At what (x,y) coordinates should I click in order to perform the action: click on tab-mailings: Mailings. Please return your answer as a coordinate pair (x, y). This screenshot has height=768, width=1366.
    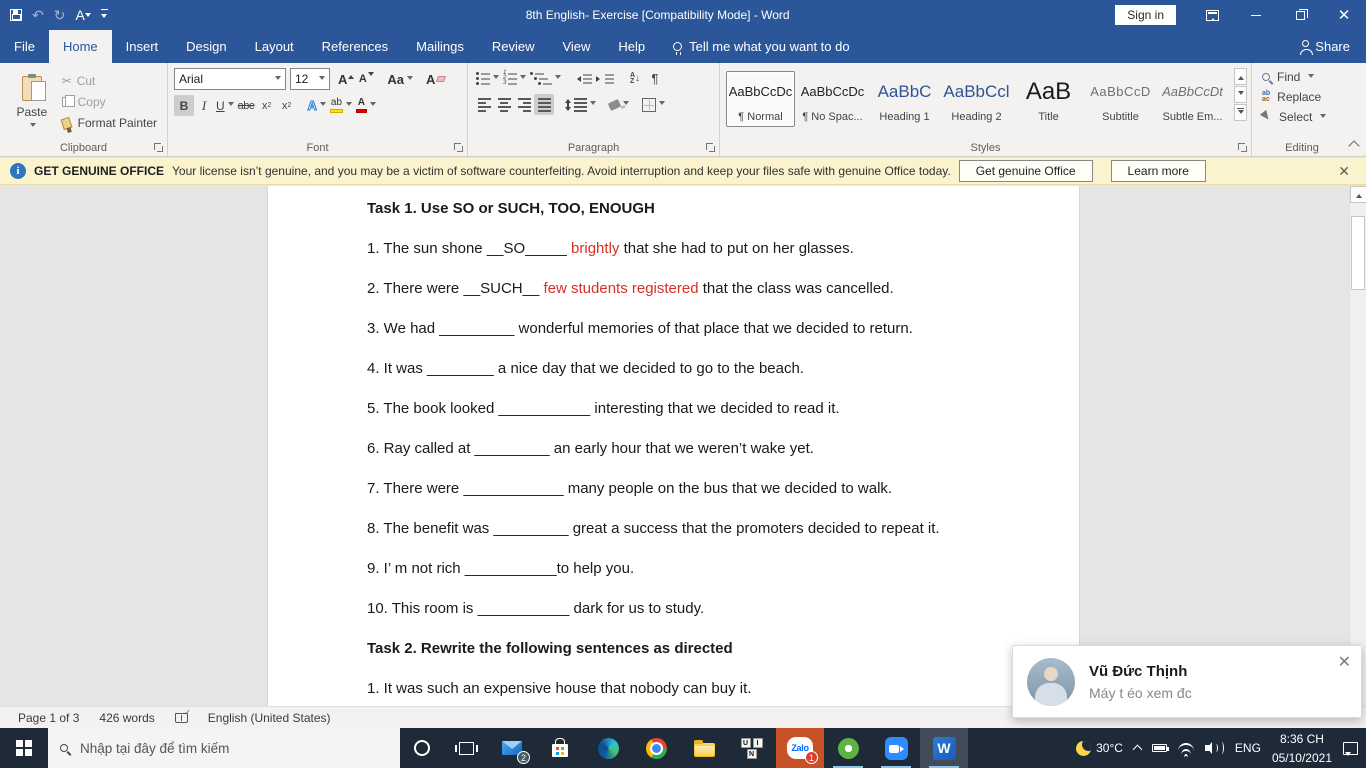
    Looking at the image, I should click on (440, 46).